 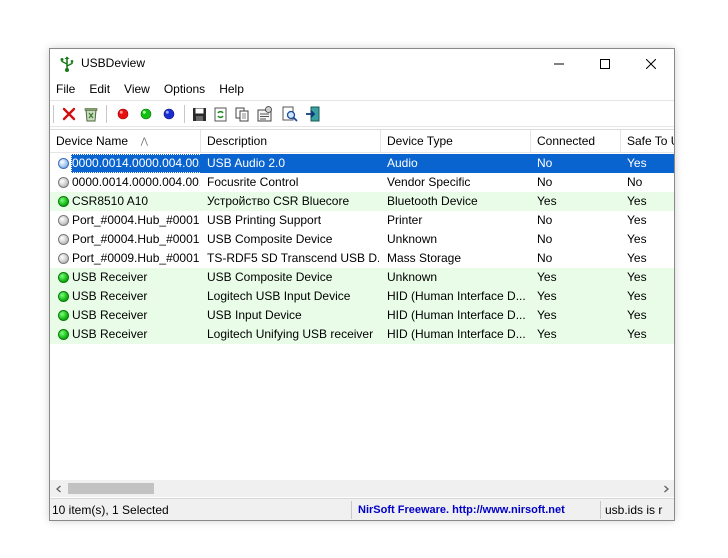 I want to click on refresh-icon, so click(x=220, y=114).